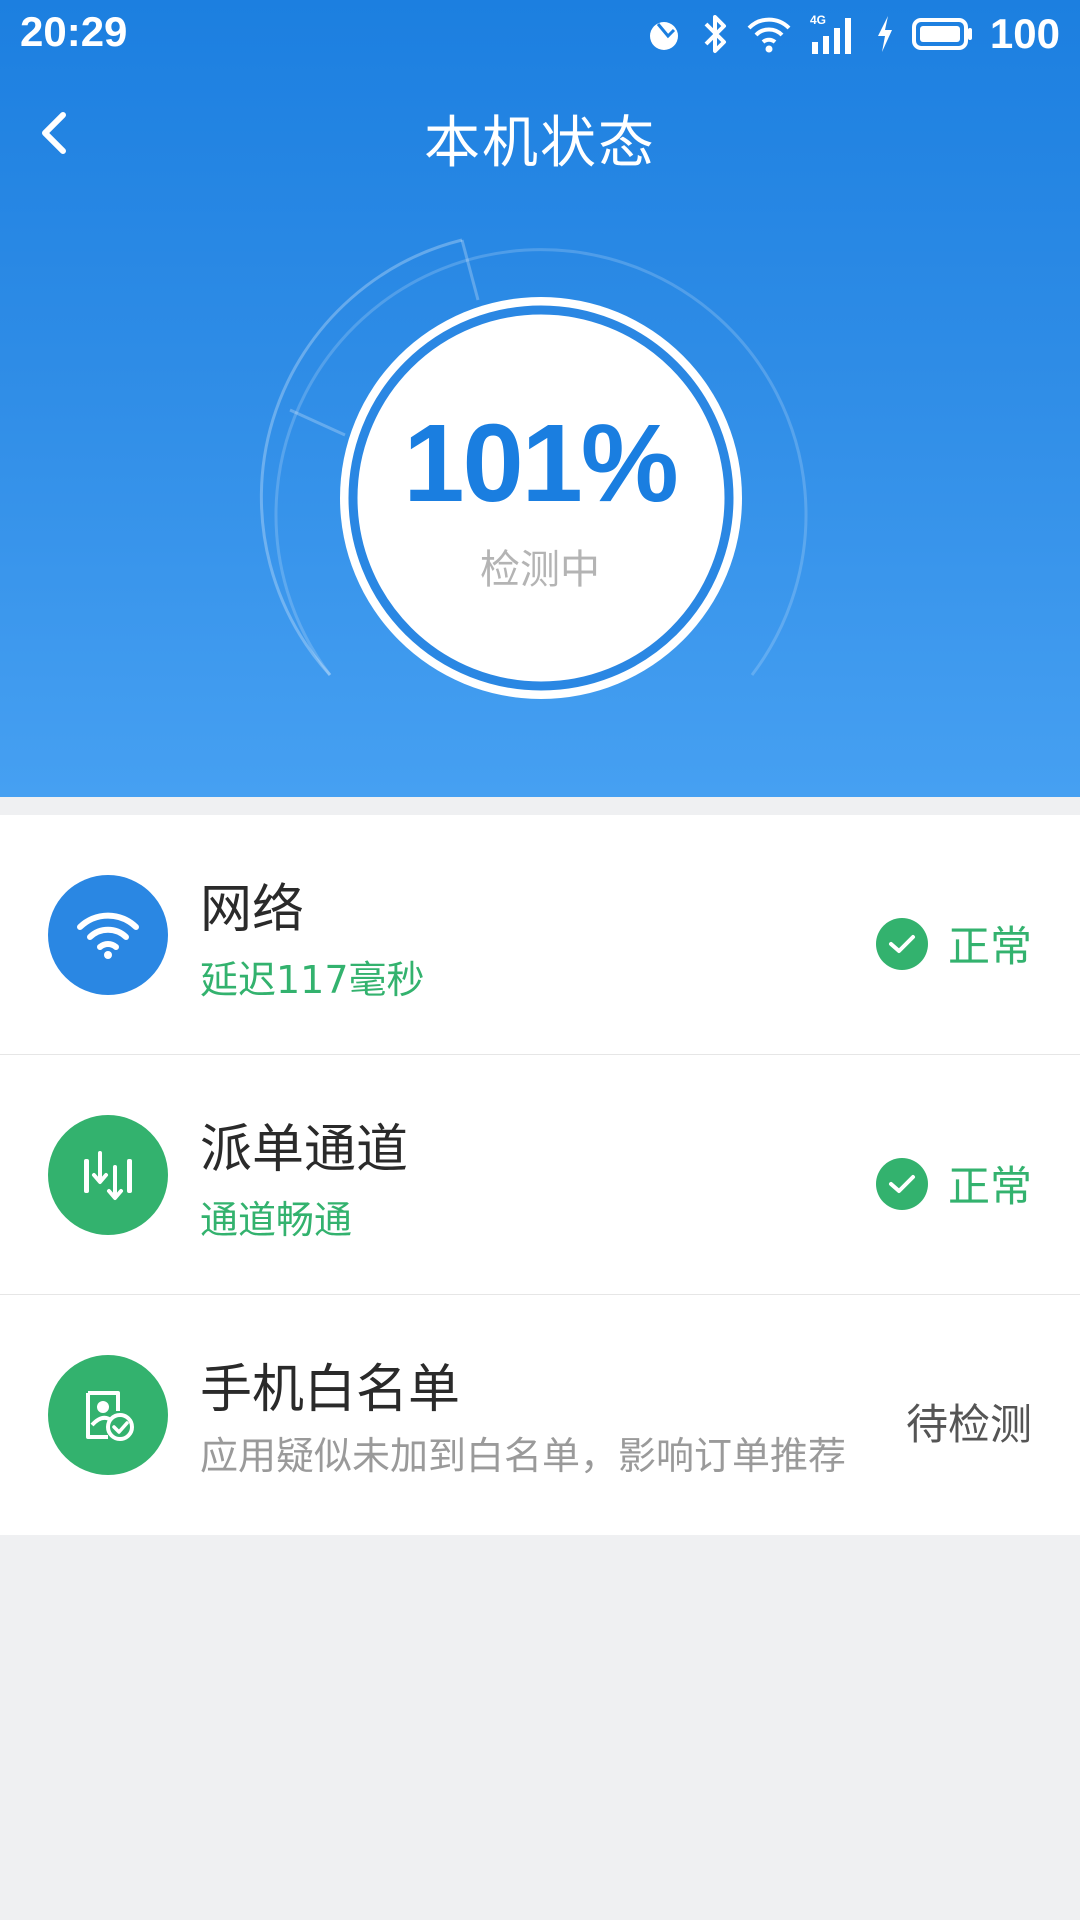 The height and width of the screenshot is (1920, 1080). What do you see at coordinates (540, 935) in the screenshot?
I see `list-item-network: 网络 延迟117毫秒 正常` at bounding box center [540, 935].